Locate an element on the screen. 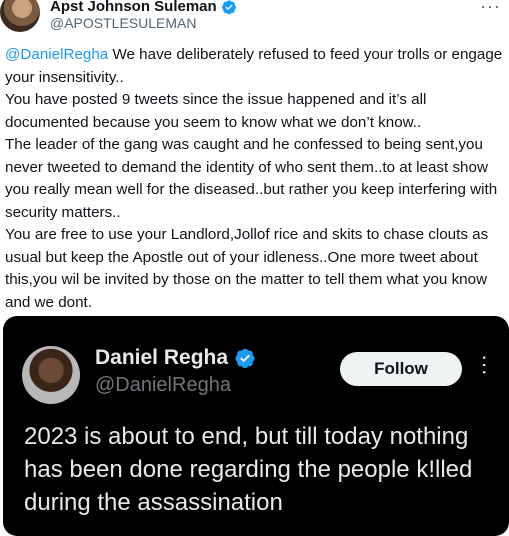  more-options-icon: ··· is located at coordinates (490, 8).